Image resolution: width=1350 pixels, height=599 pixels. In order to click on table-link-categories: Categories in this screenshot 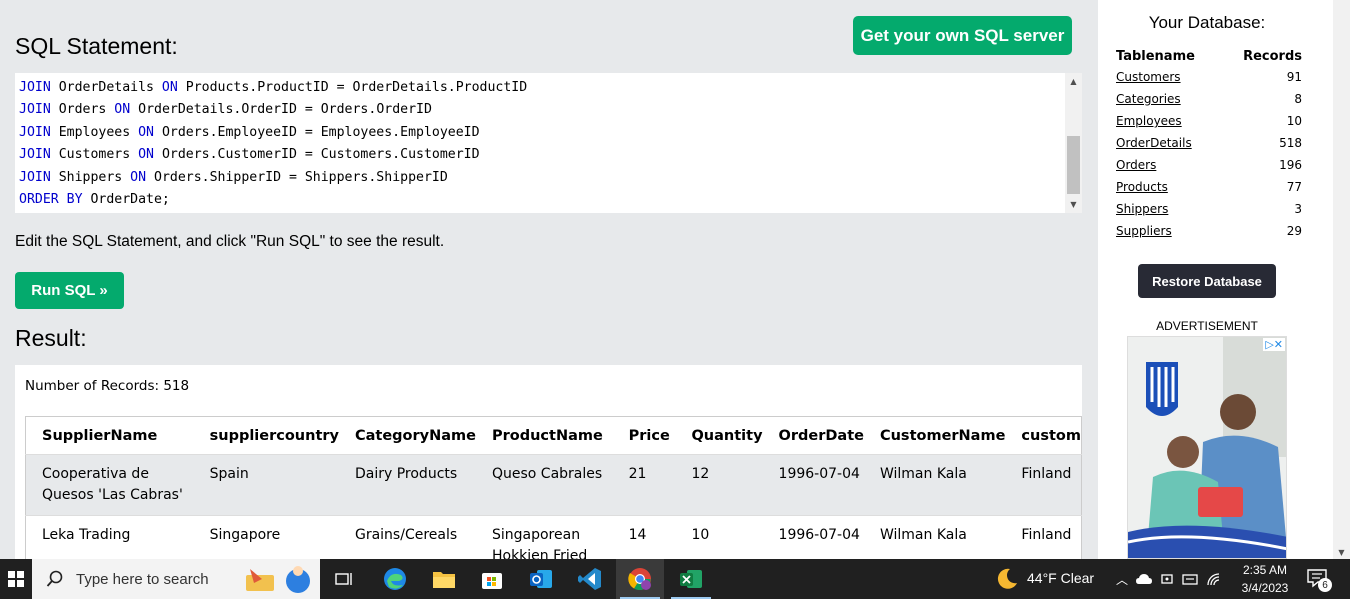, I will do `click(1169, 99)`.